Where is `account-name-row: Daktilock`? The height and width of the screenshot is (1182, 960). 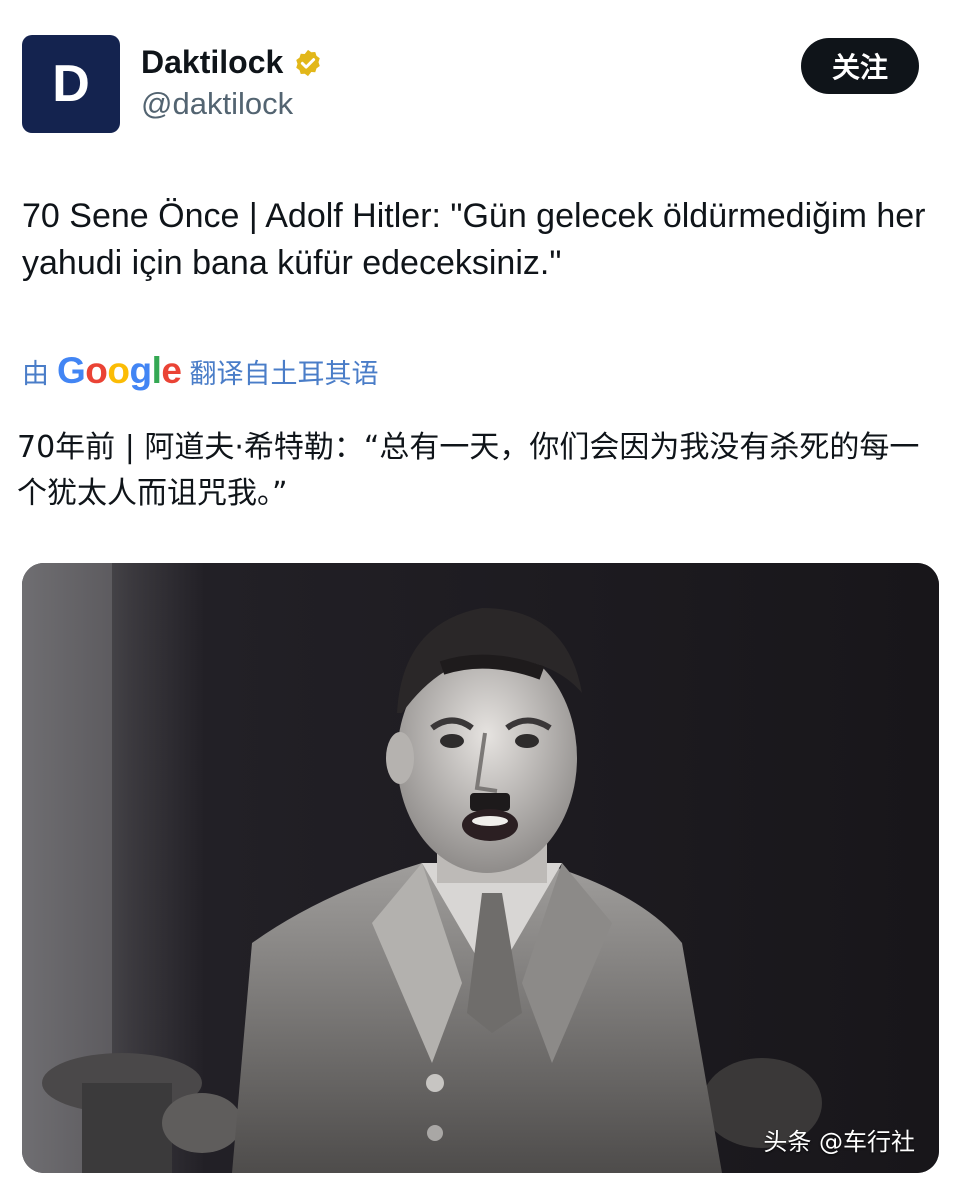
account-name-row: Daktilock is located at coordinates (232, 62).